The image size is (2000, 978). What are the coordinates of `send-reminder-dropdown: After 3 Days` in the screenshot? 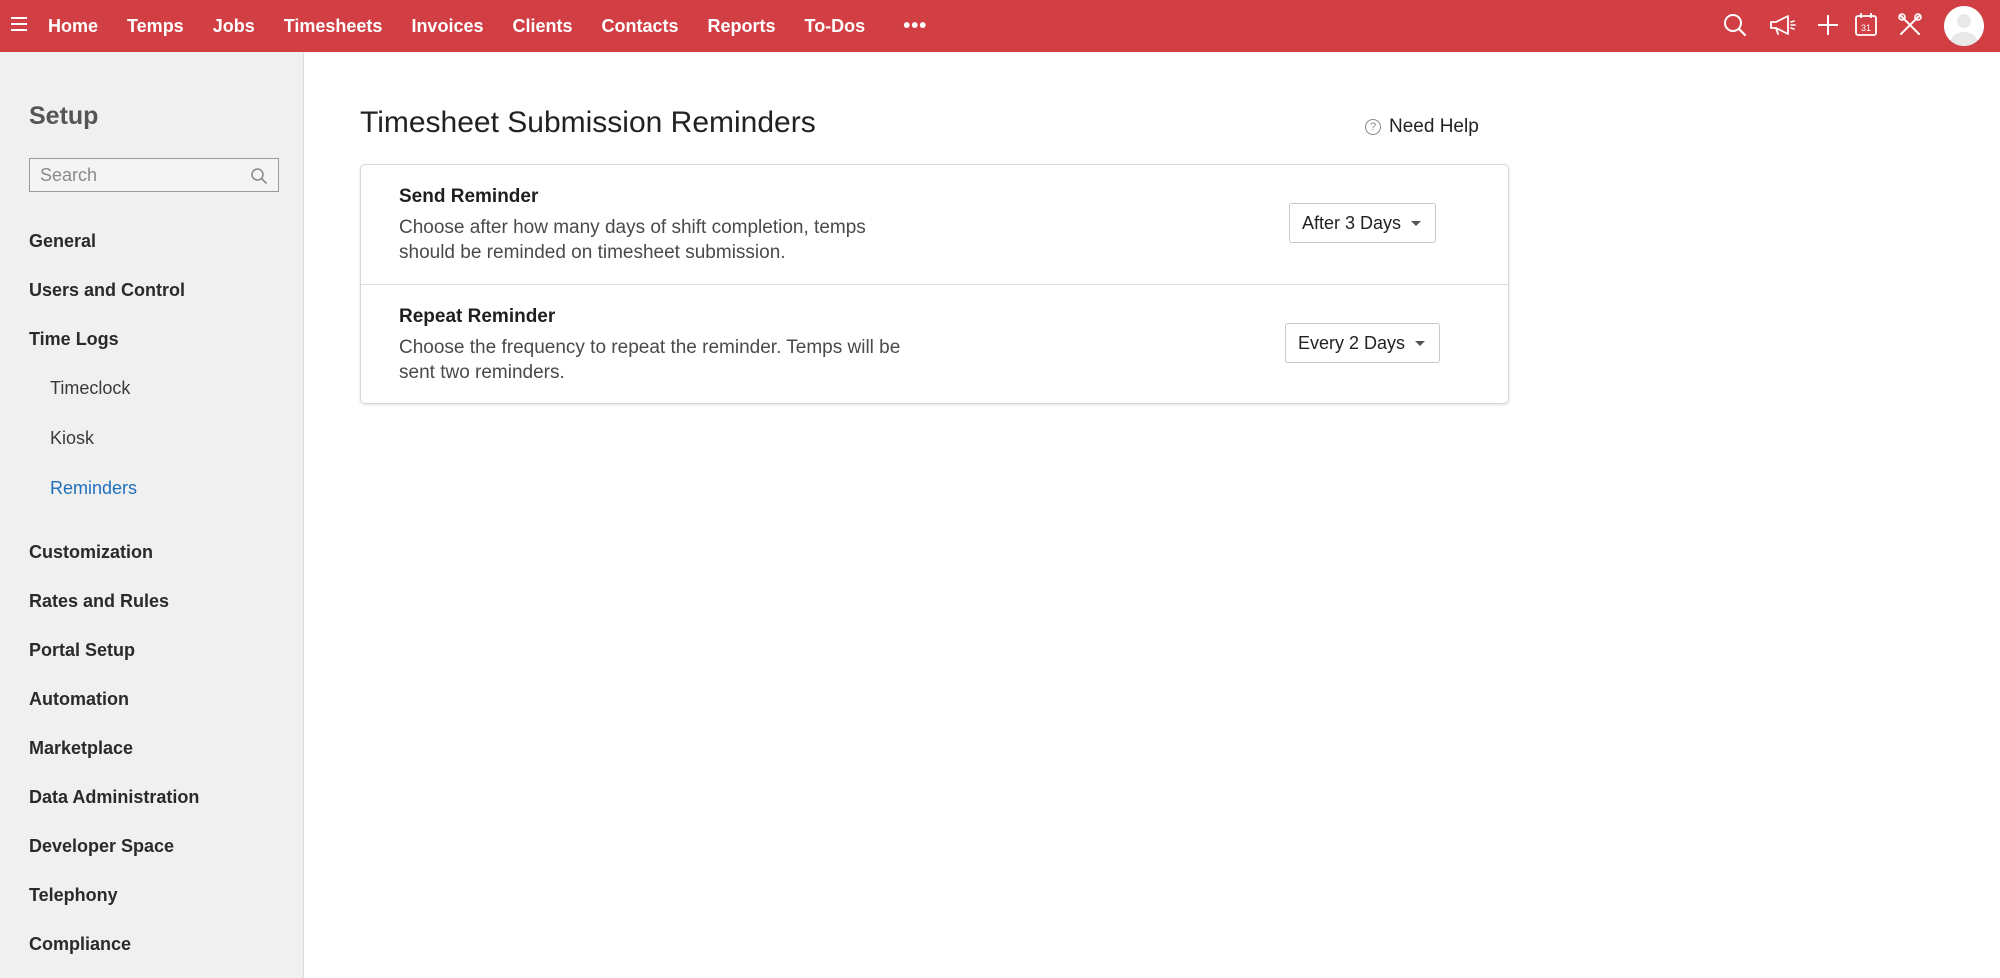 It's located at (1363, 223).